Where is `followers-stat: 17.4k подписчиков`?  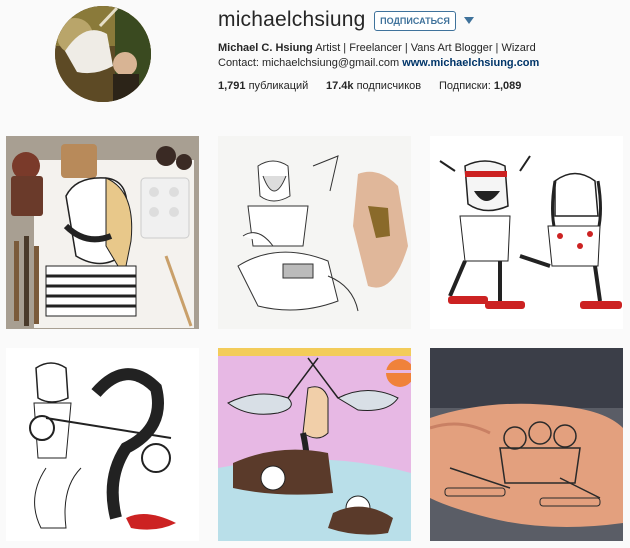
followers-stat: 17.4k подписчиков is located at coordinates (373, 86).